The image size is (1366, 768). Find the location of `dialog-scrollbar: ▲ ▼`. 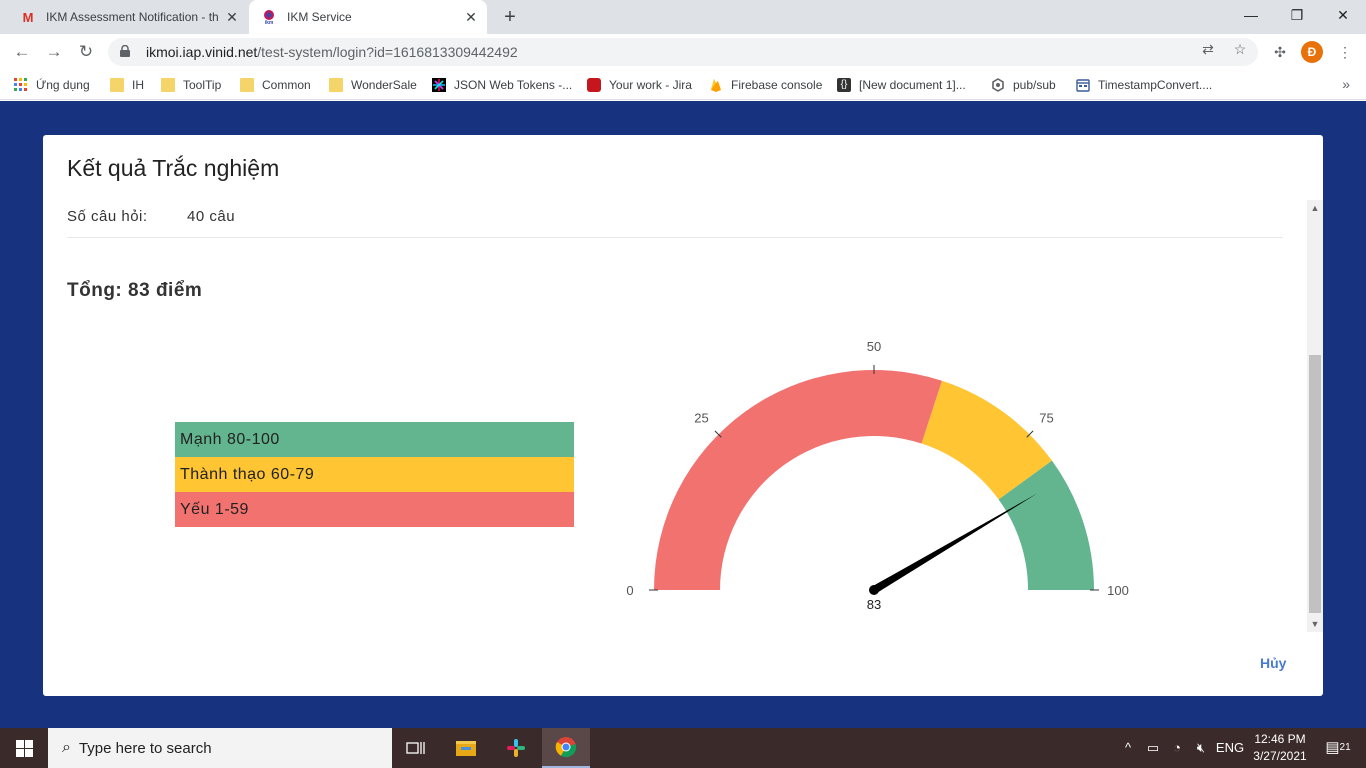

dialog-scrollbar: ▲ ▼ is located at coordinates (1315, 416).